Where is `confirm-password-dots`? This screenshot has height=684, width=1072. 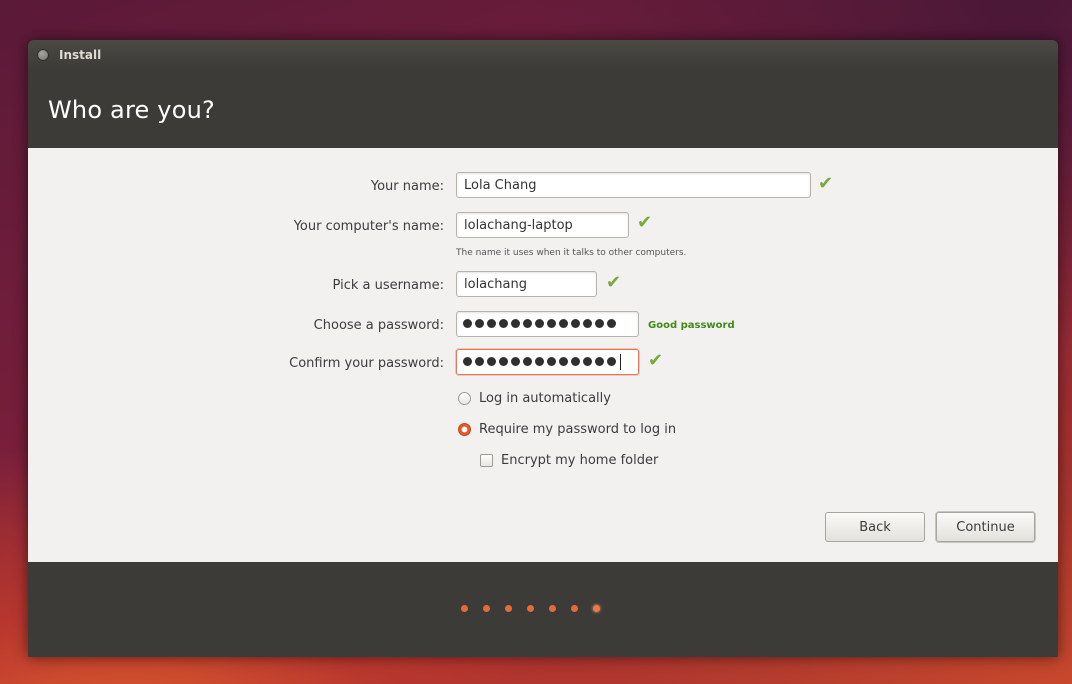
confirm-password-dots is located at coordinates (542, 362).